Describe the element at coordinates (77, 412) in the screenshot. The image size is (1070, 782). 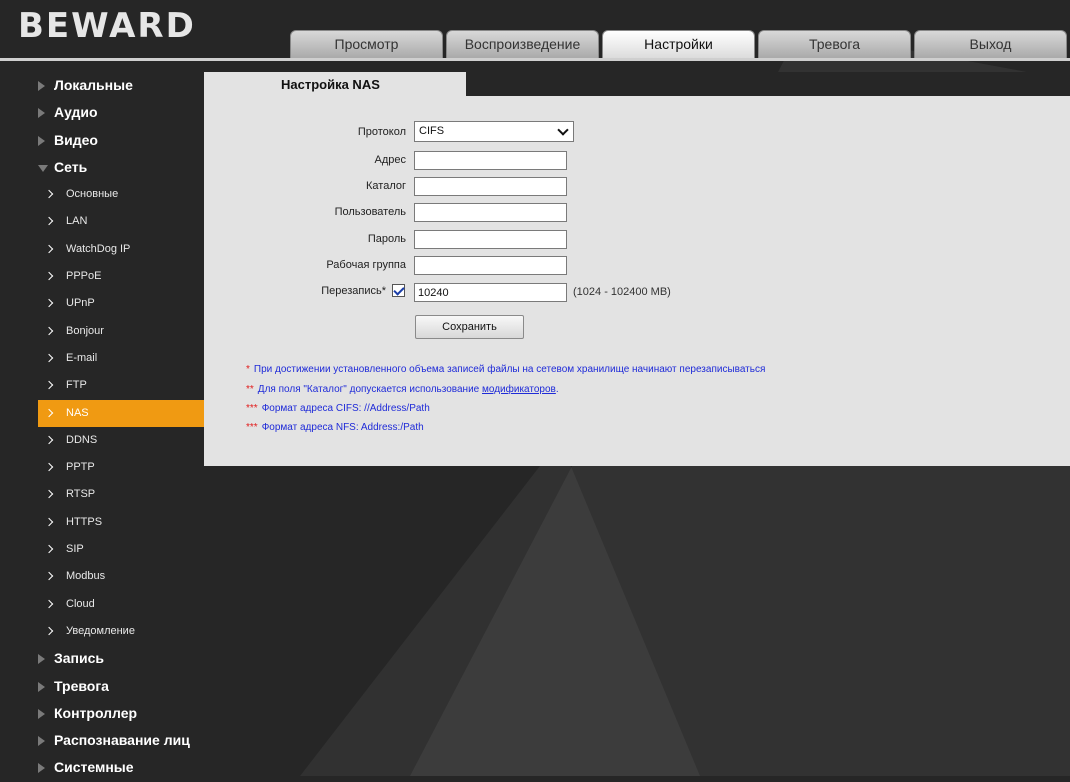
I see `sidebar-item-label: NAS` at that location.